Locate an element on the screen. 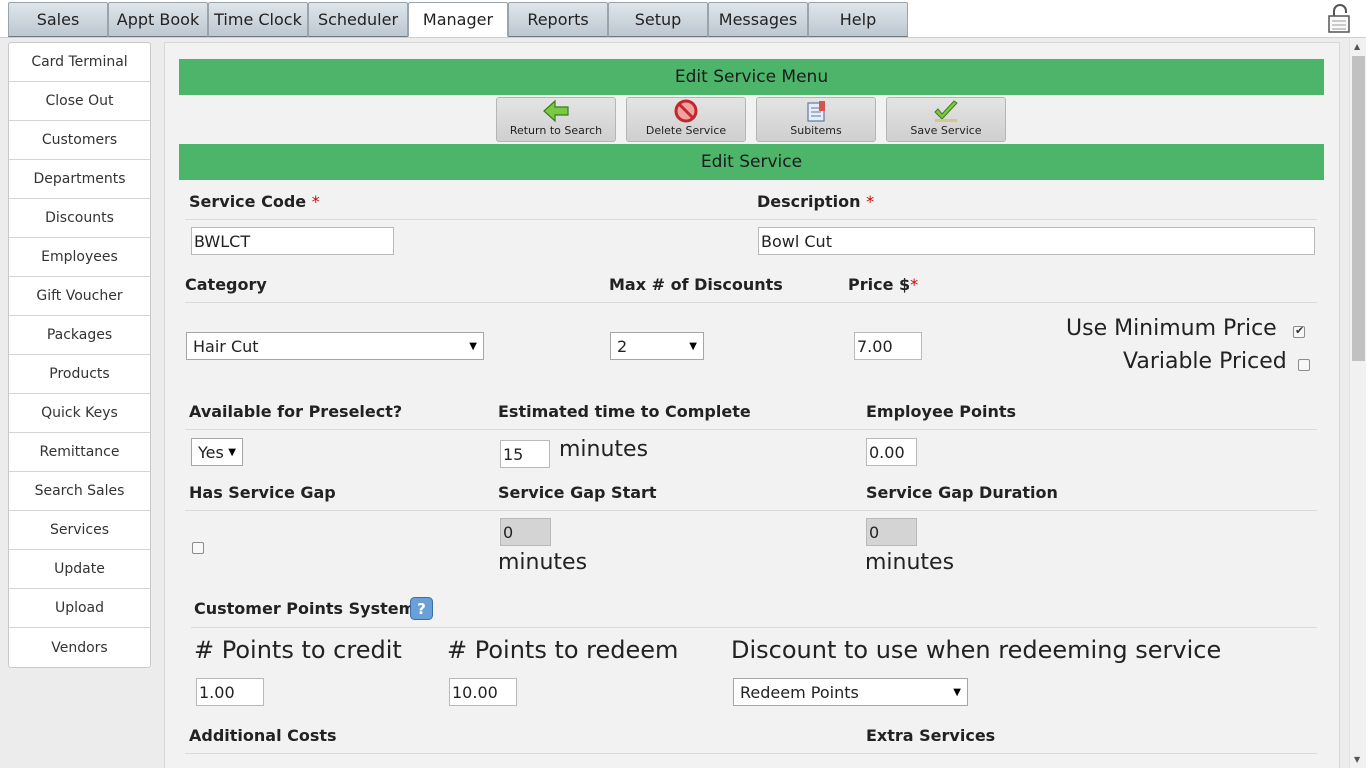  scroll-down-arrow-icon: ▼ is located at coordinates (1357, 759).